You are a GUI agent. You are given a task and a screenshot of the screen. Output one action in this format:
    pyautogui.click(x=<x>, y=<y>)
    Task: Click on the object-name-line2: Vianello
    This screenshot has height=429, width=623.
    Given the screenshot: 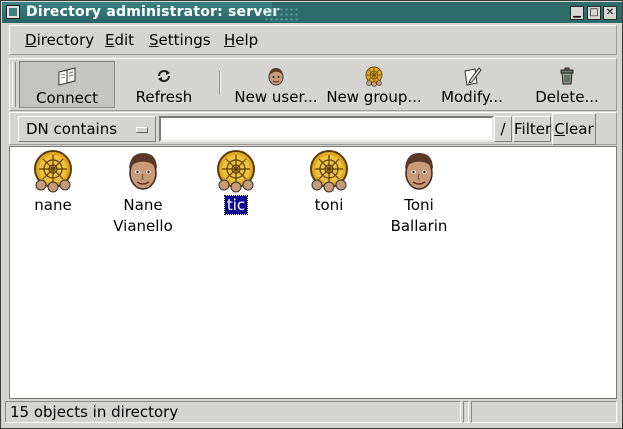 What is the action you would take?
    pyautogui.click(x=143, y=226)
    